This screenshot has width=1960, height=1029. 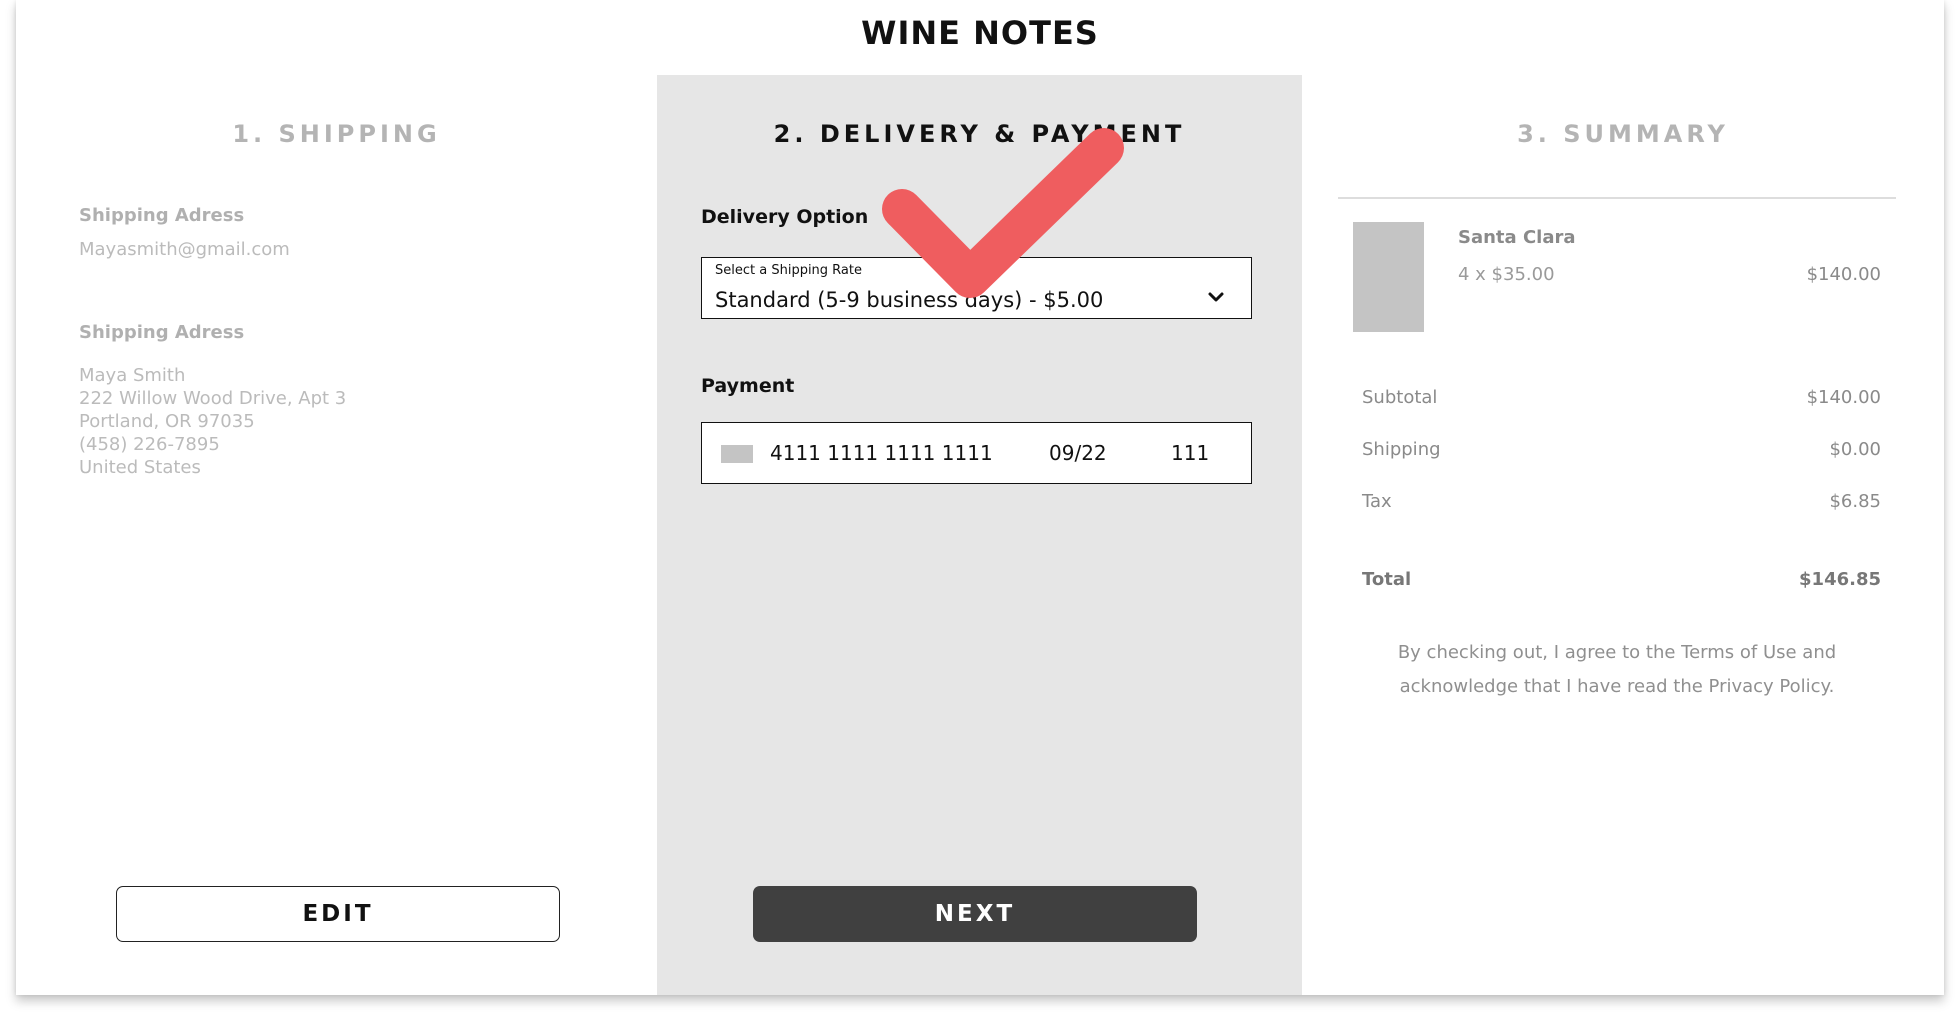 What do you see at coordinates (785, 217) in the screenshot?
I see `delivery-option-label: Delivery Option` at bounding box center [785, 217].